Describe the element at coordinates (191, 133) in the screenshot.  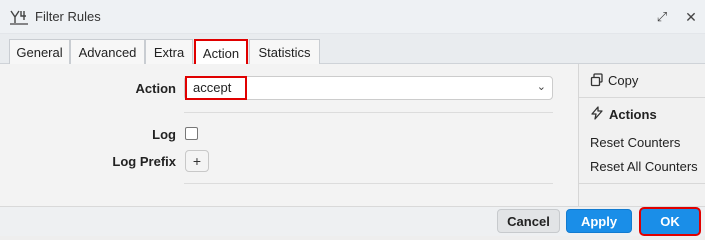
I see `log-checkbox` at that location.